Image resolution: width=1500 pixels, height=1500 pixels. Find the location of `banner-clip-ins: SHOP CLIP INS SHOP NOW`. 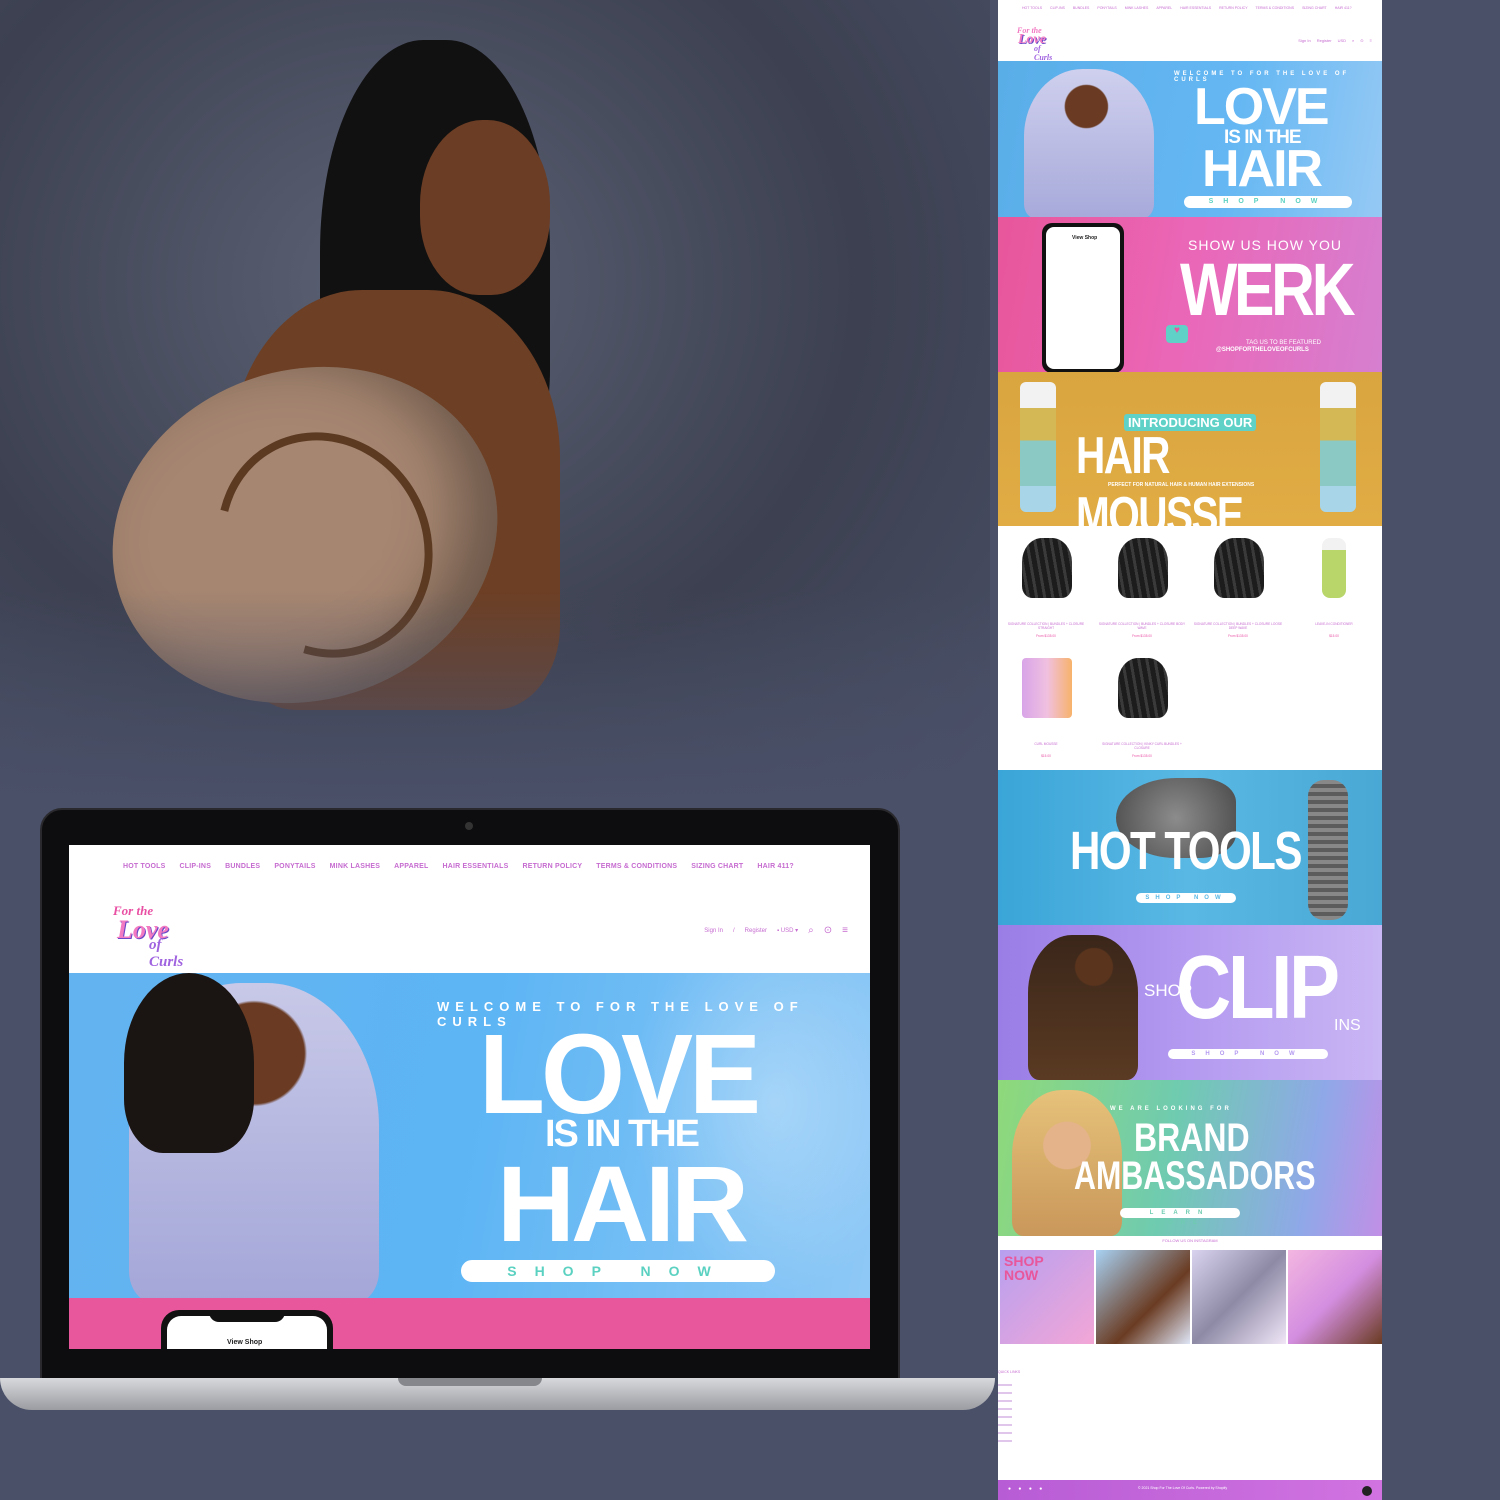

banner-clip-ins: SHOP CLIP INS SHOP NOW is located at coordinates (1190, 1002).